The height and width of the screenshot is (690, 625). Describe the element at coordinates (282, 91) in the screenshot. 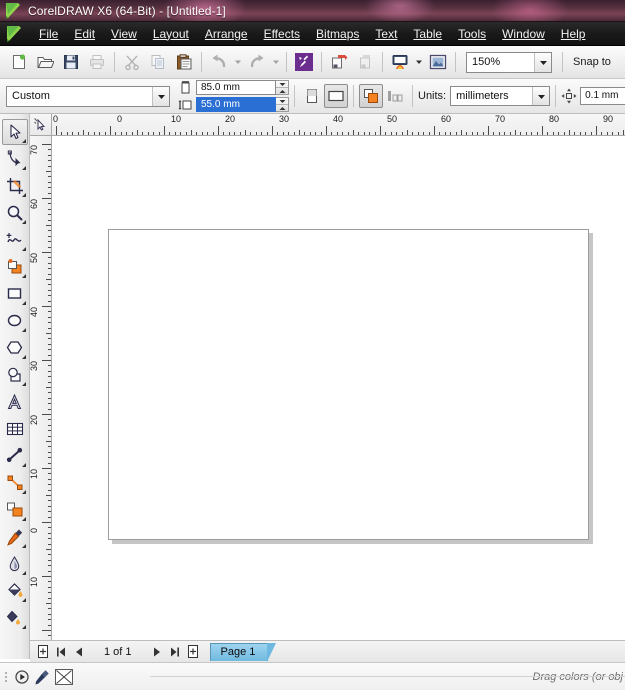

I see `page-width-spin-up` at that location.